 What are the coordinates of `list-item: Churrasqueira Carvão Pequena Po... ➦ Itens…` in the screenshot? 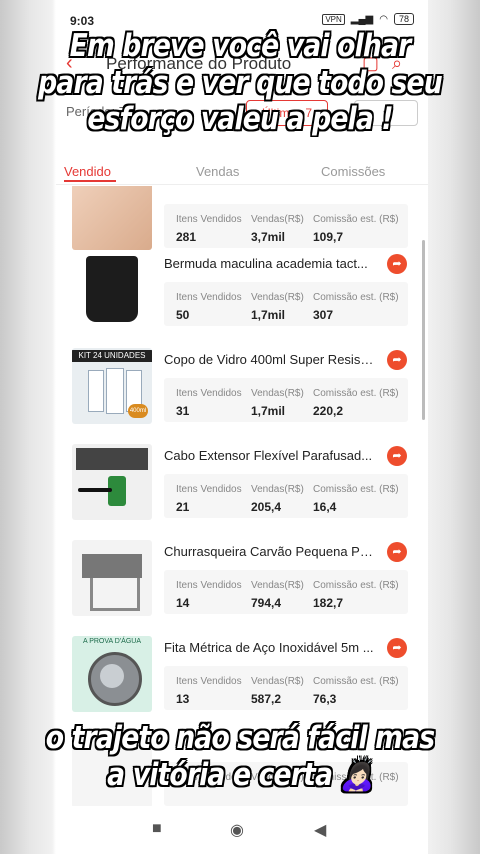 It's located at (242, 580).